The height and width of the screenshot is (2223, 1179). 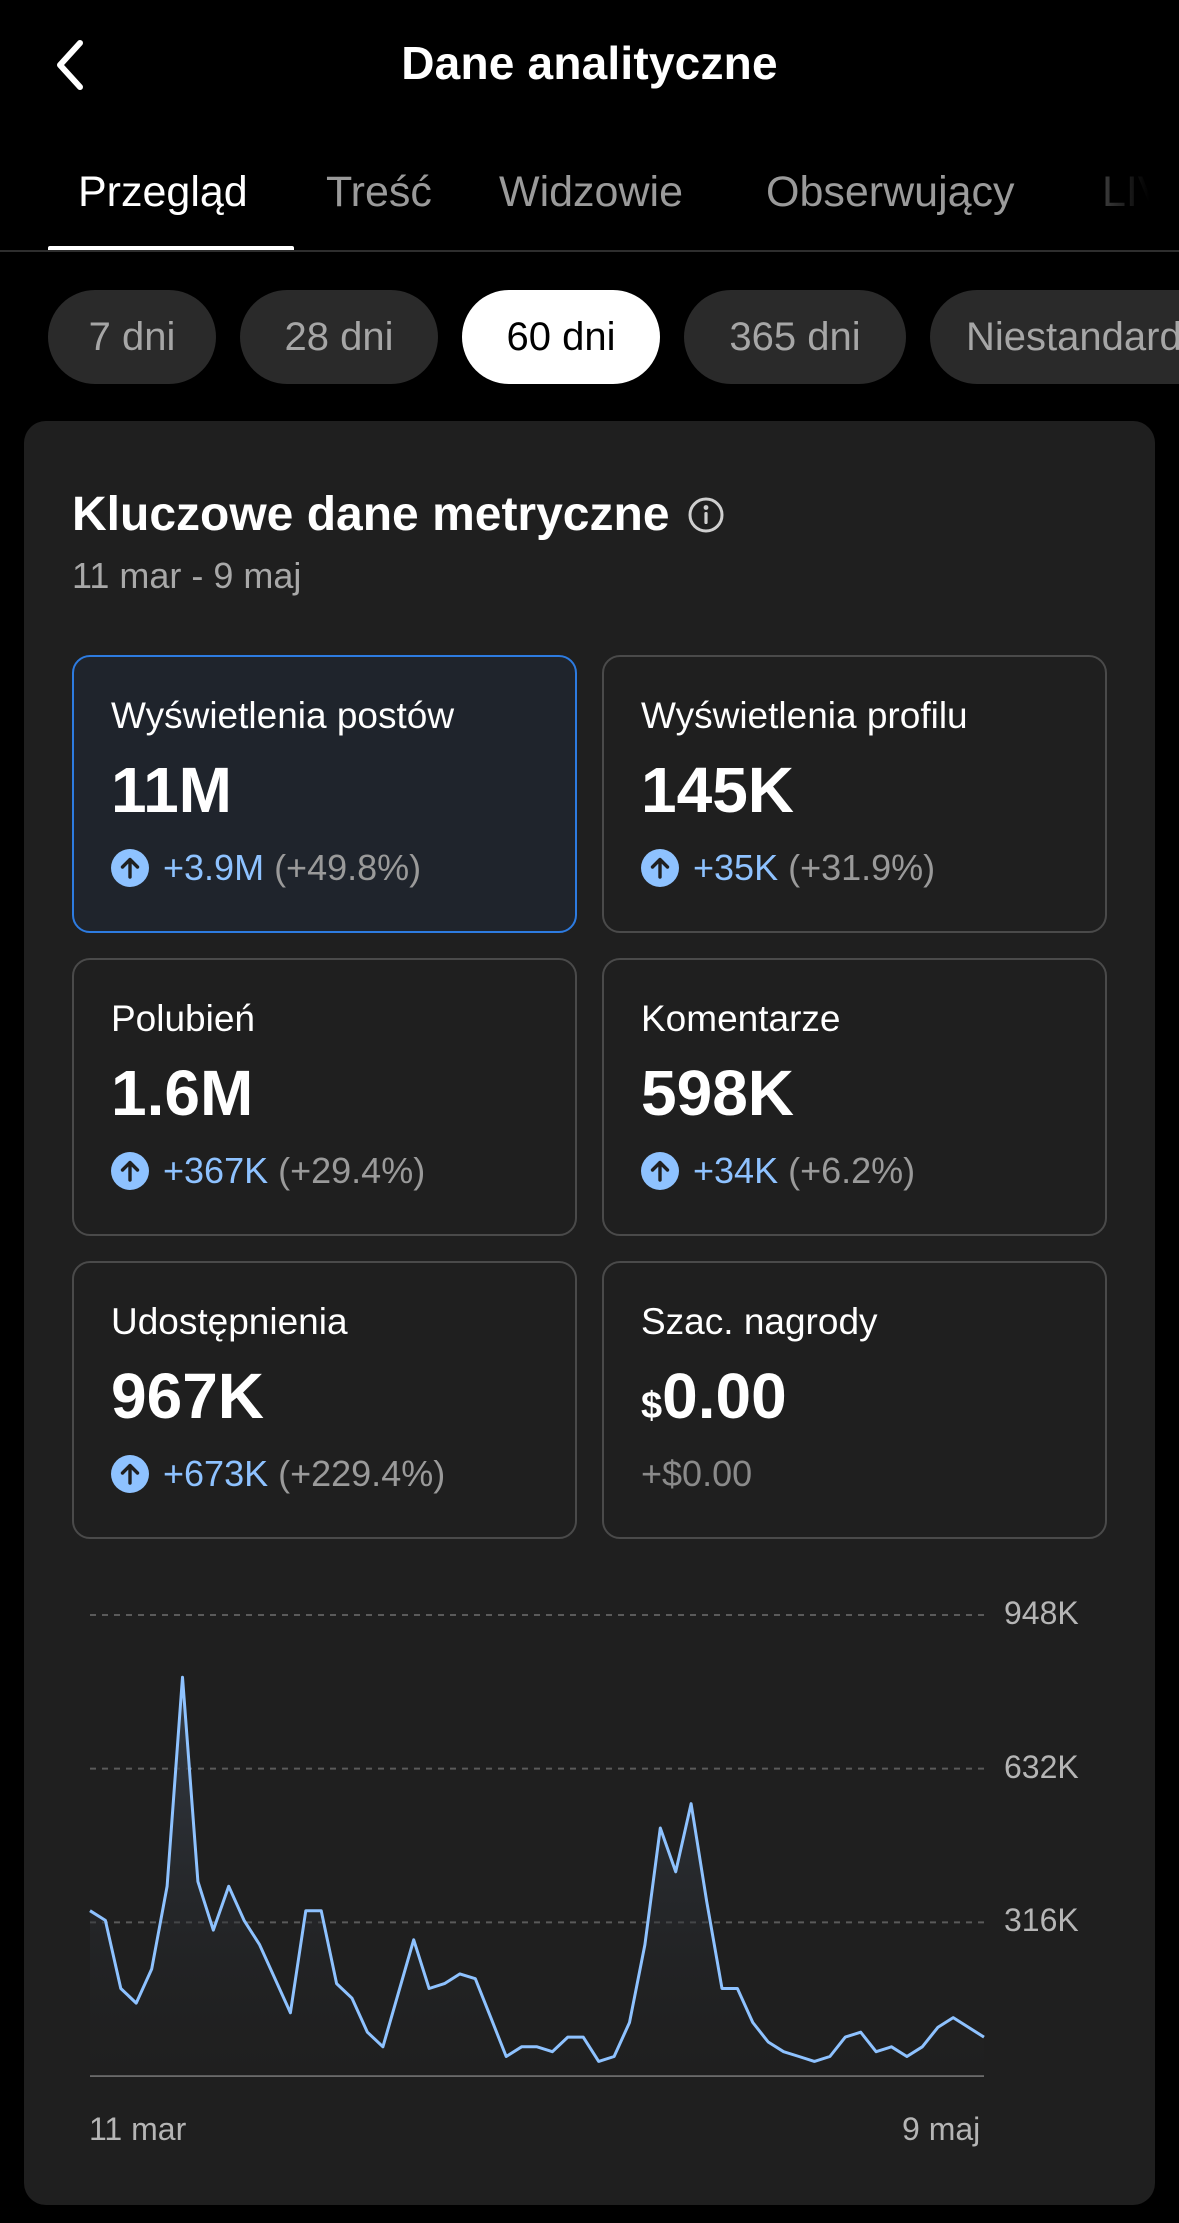 What do you see at coordinates (132, 337) in the screenshot?
I see `range-chip-7-days: 7 dni` at bounding box center [132, 337].